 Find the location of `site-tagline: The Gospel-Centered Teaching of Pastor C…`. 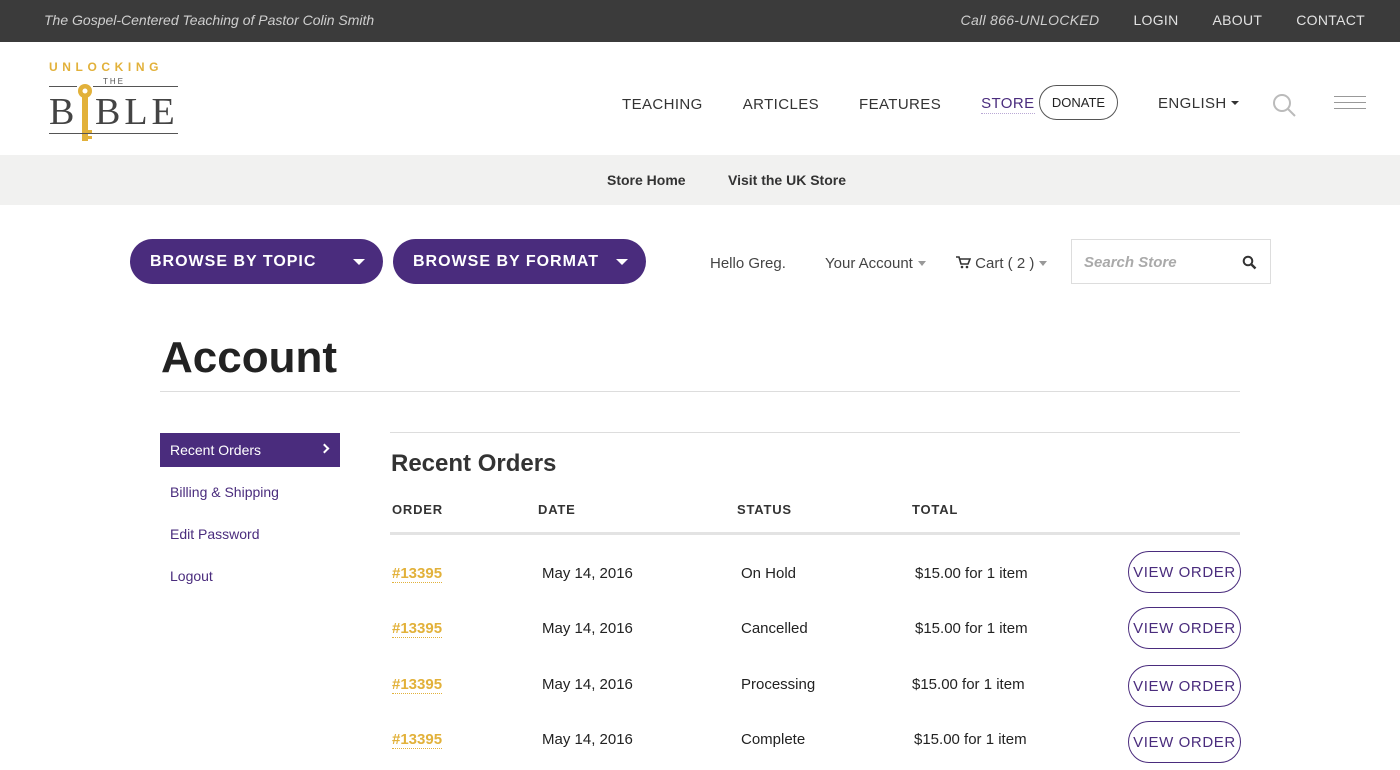

site-tagline: The Gospel-Centered Teaching of Pastor C… is located at coordinates (209, 20).